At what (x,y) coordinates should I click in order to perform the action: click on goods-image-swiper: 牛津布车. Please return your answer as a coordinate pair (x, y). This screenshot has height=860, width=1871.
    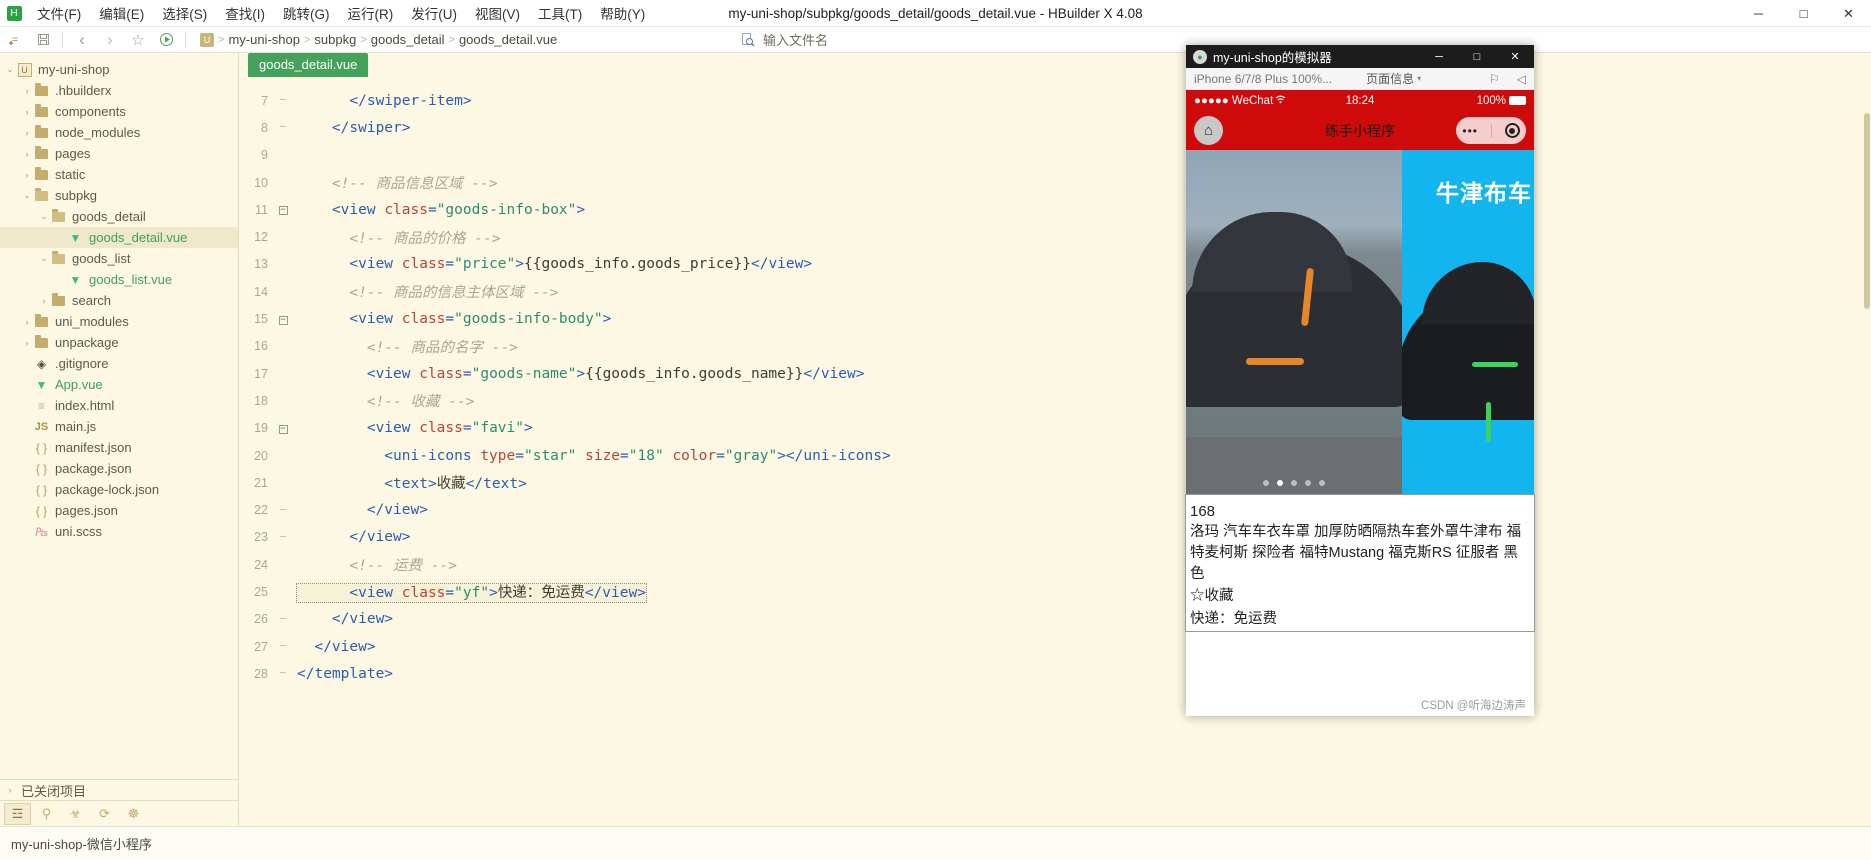
    Looking at the image, I should click on (1360, 322).